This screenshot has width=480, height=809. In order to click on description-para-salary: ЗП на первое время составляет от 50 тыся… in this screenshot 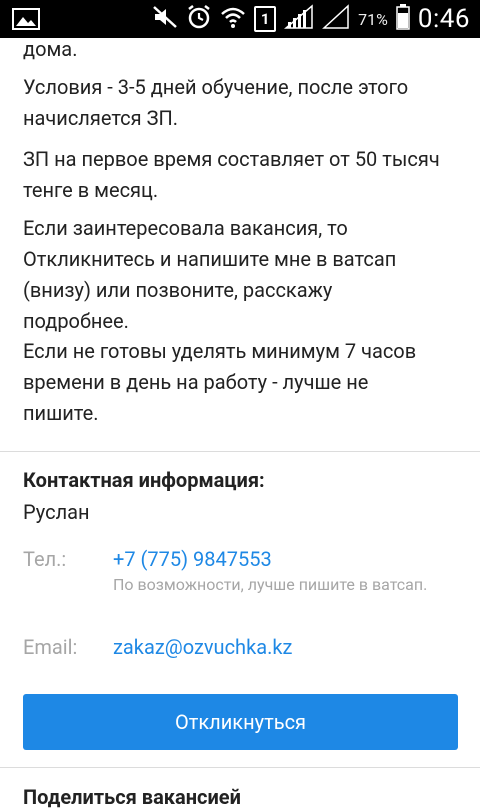, I will do `click(231, 174)`.